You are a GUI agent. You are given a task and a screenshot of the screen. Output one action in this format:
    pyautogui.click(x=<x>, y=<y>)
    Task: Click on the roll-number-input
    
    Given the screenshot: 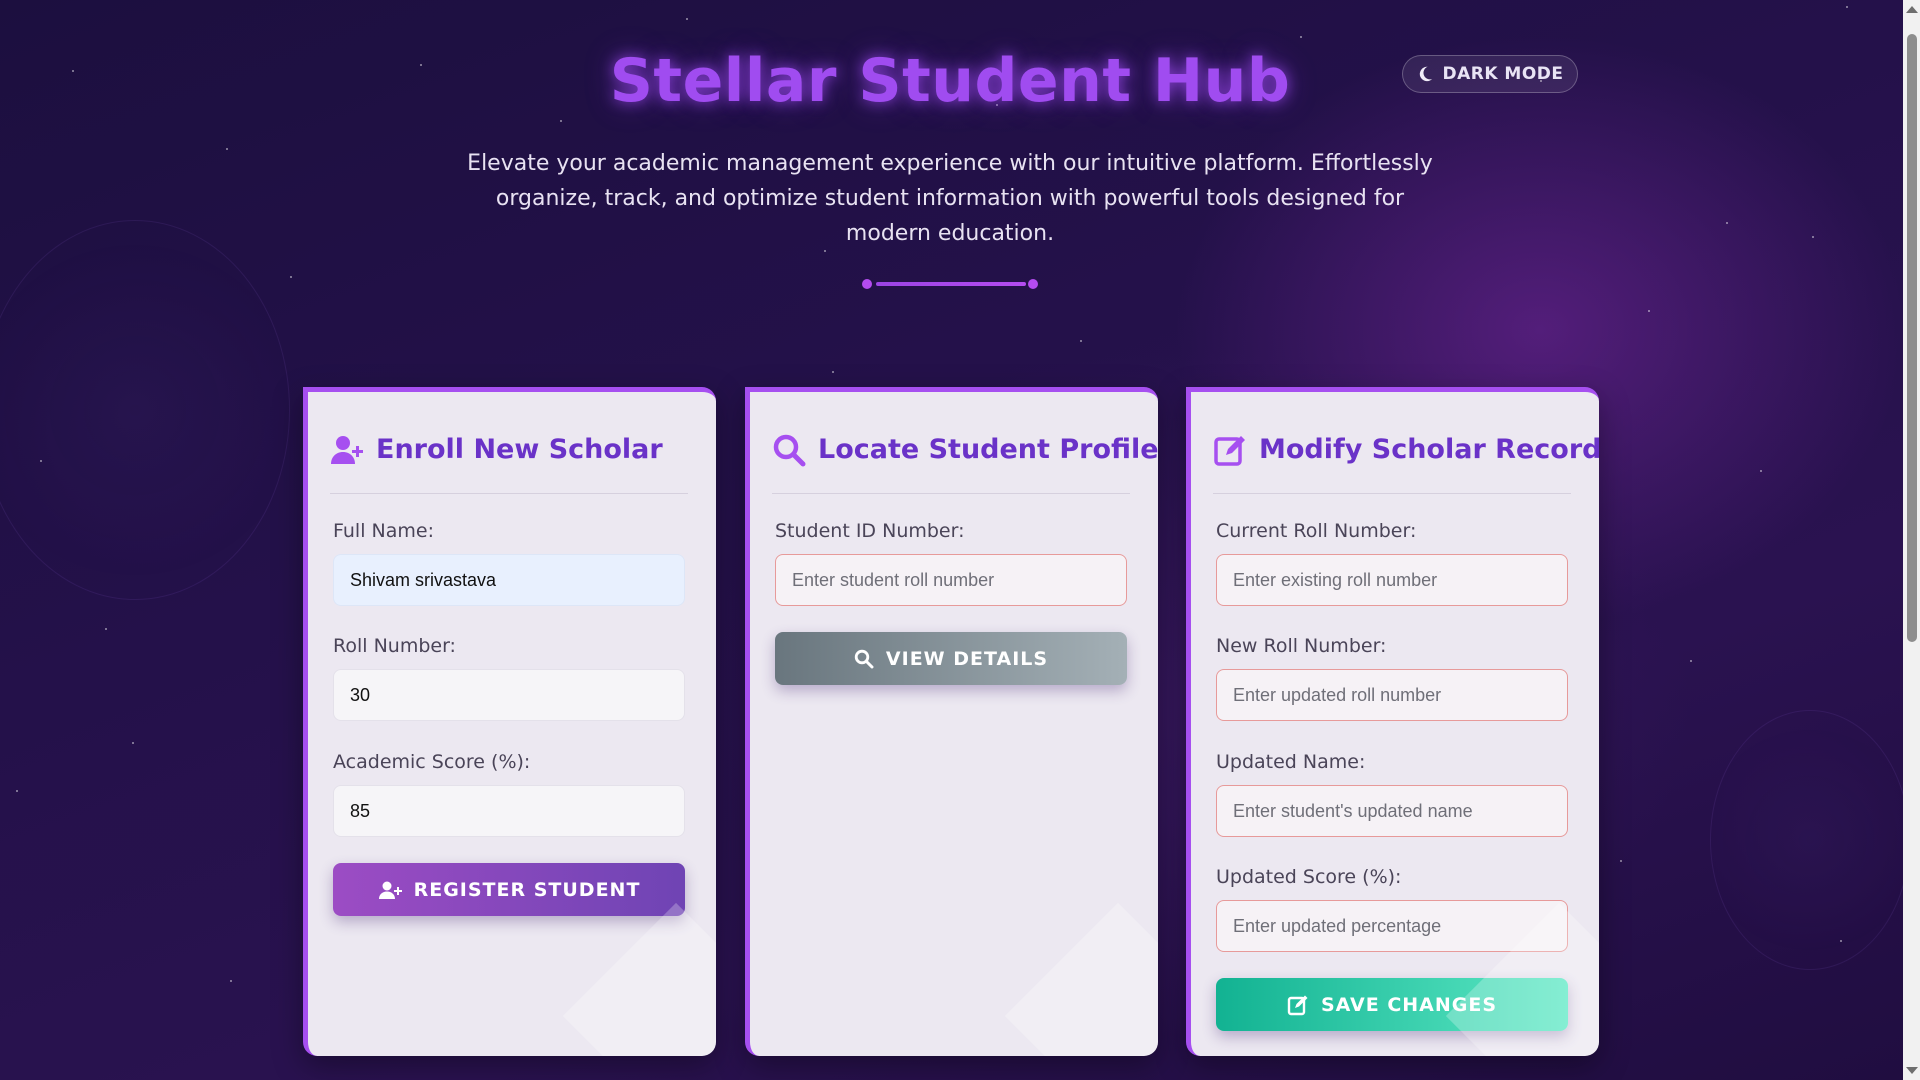 What is the action you would take?
    pyautogui.click(x=509, y=695)
    